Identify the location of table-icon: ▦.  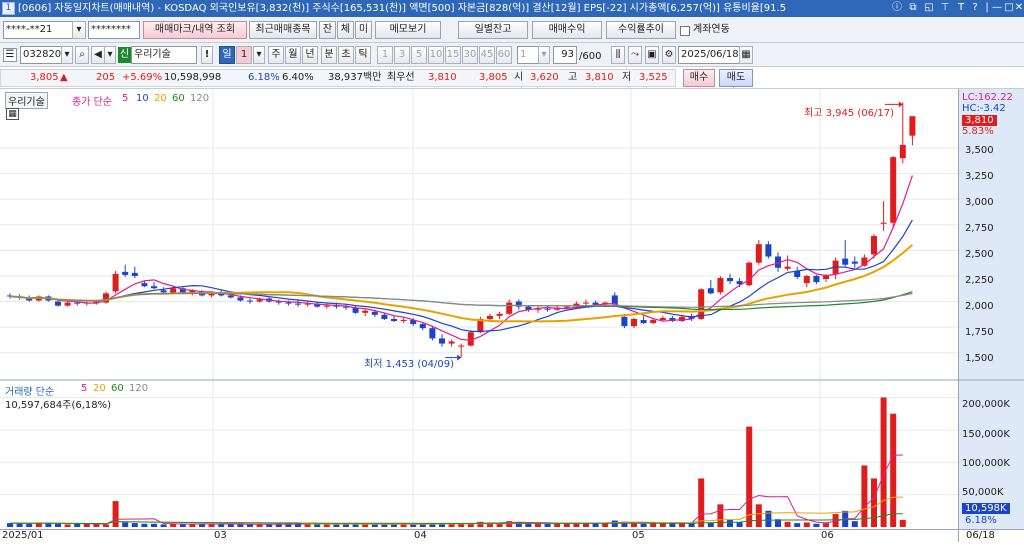
(12, 114).